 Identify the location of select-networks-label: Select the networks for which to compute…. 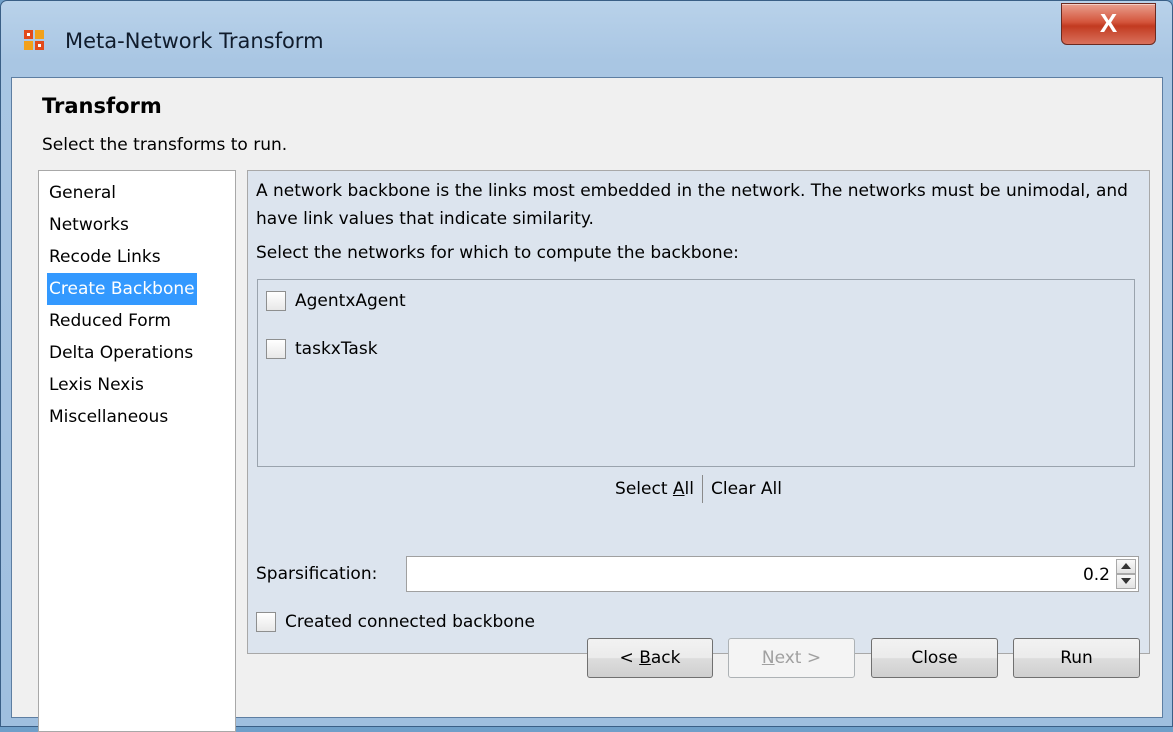
(497, 253).